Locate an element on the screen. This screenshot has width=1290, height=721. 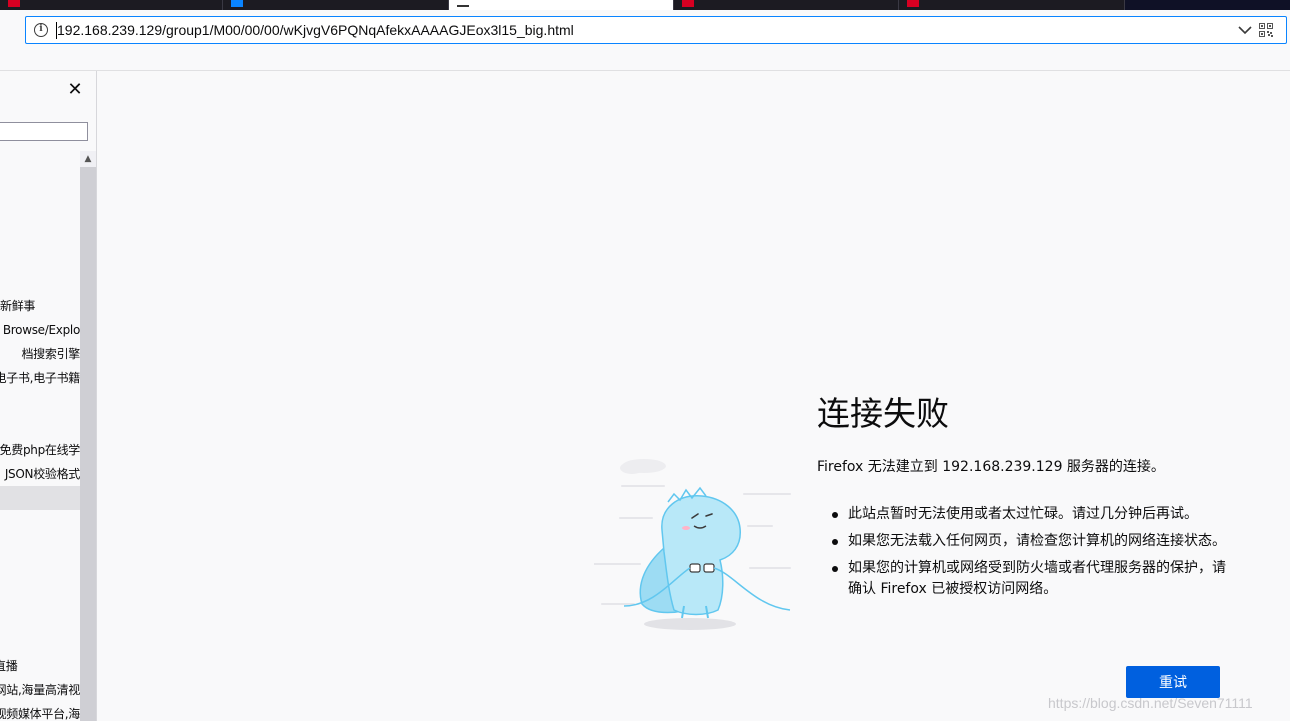
list-item: 如果您无法载入任何网页，请检查您计算机的网络连接状态。 is located at coordinates (1029, 541).